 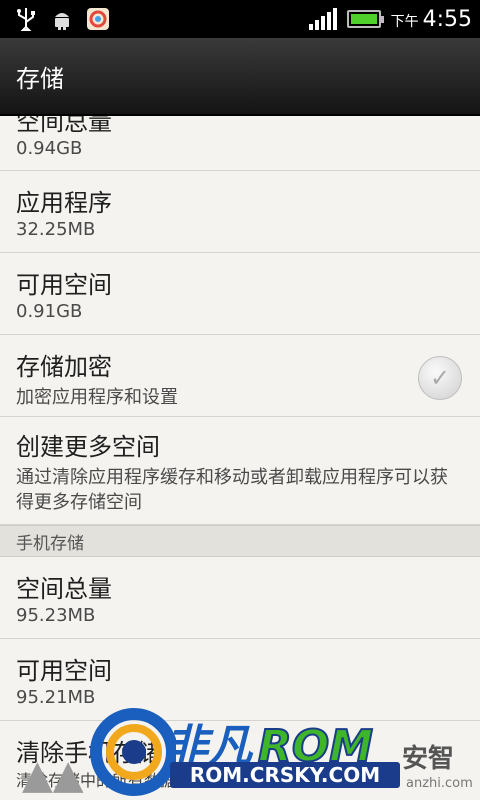 I want to click on status-clock: 下午 4:55, so click(x=431, y=19).